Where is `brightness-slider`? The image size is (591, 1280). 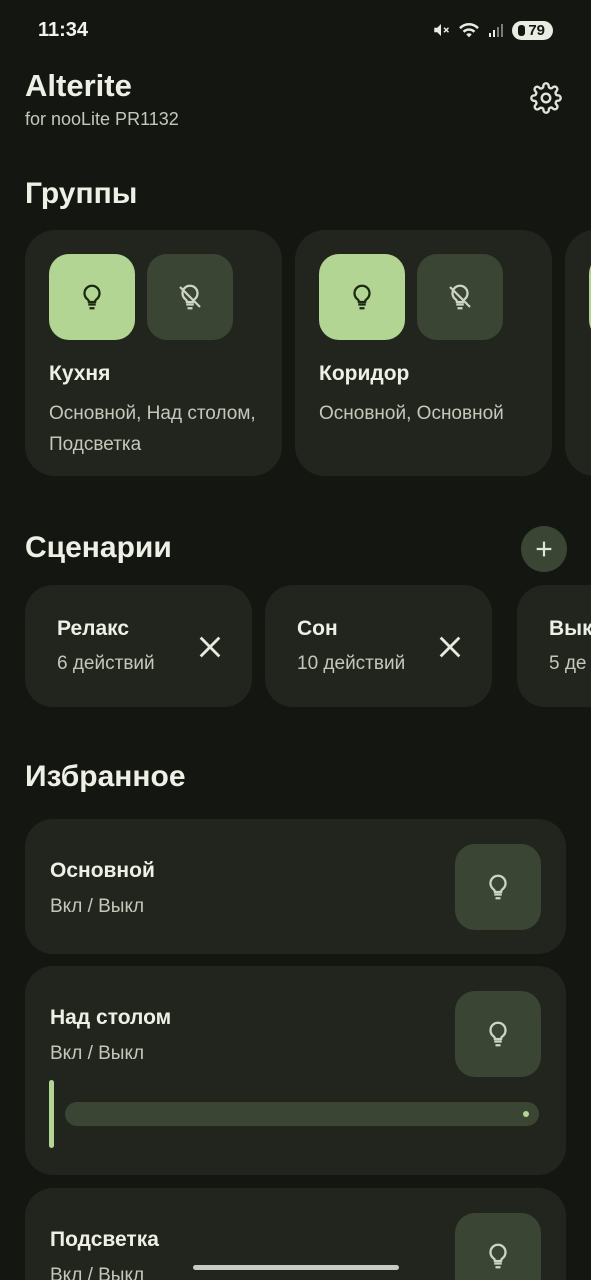 brightness-slider is located at coordinates (294, 1114).